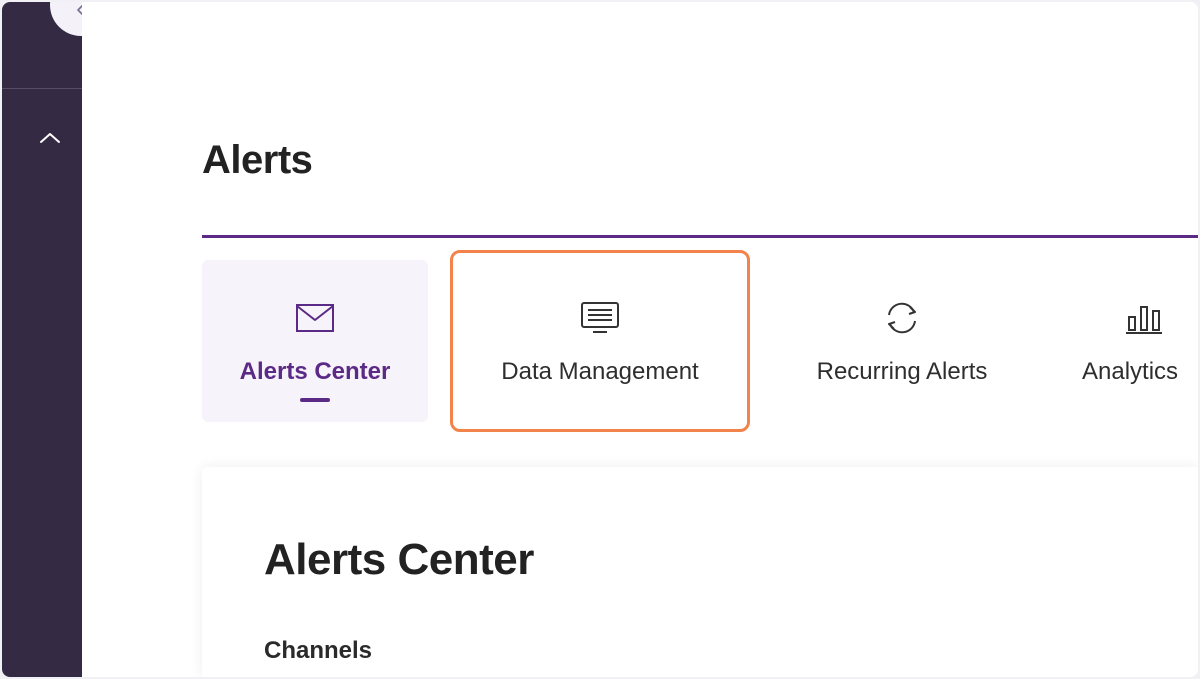 This screenshot has width=1200, height=679. Describe the element at coordinates (318, 650) in the screenshot. I see `channels-heading: Channels` at that location.